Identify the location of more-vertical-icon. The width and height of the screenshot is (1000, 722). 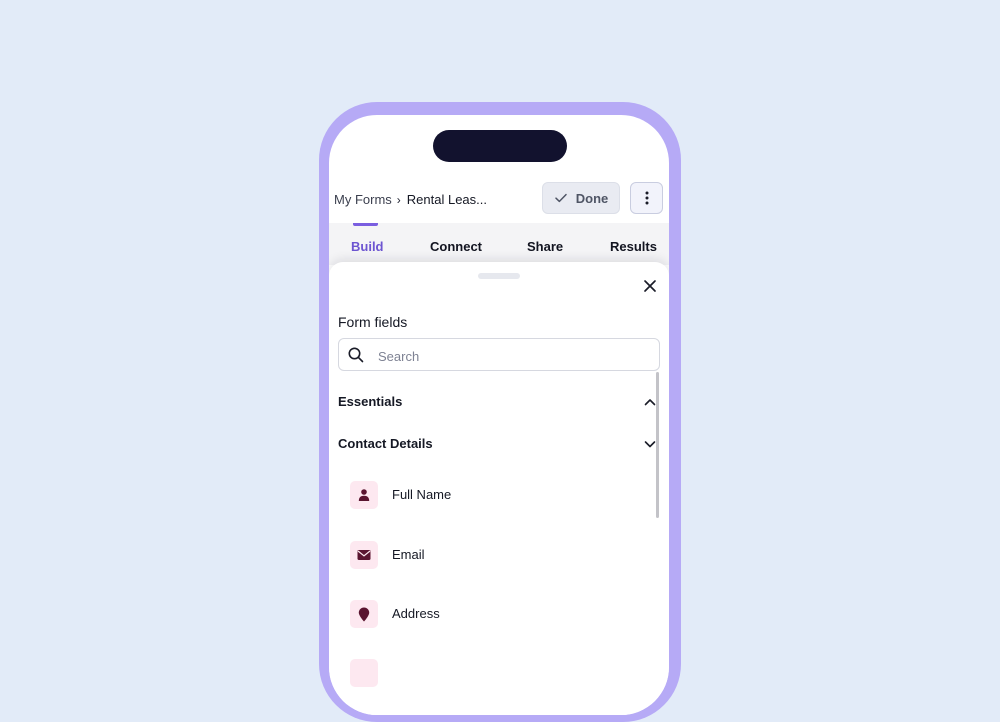
(646, 198).